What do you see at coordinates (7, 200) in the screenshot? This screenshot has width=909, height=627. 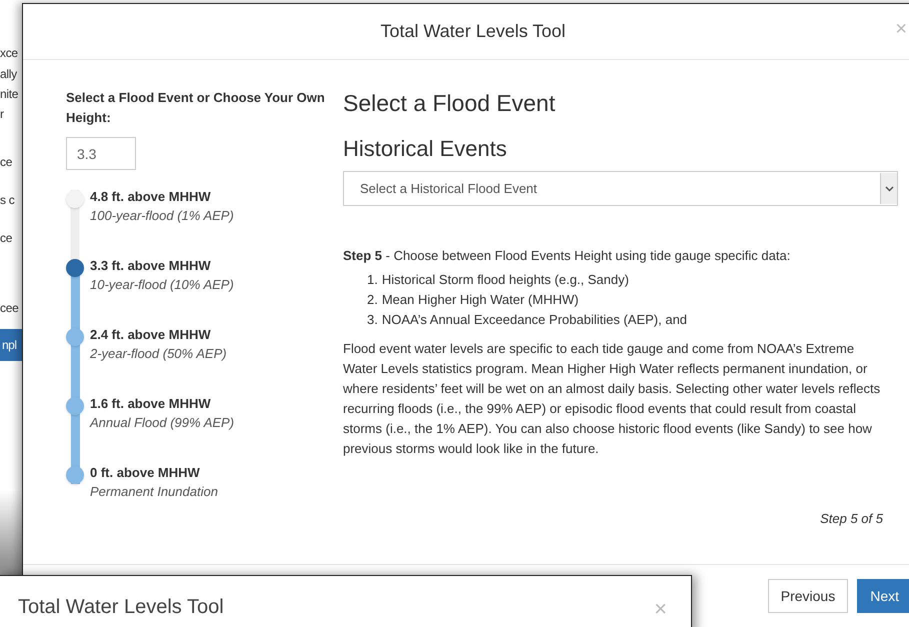 I see `text-fragment: s c` at bounding box center [7, 200].